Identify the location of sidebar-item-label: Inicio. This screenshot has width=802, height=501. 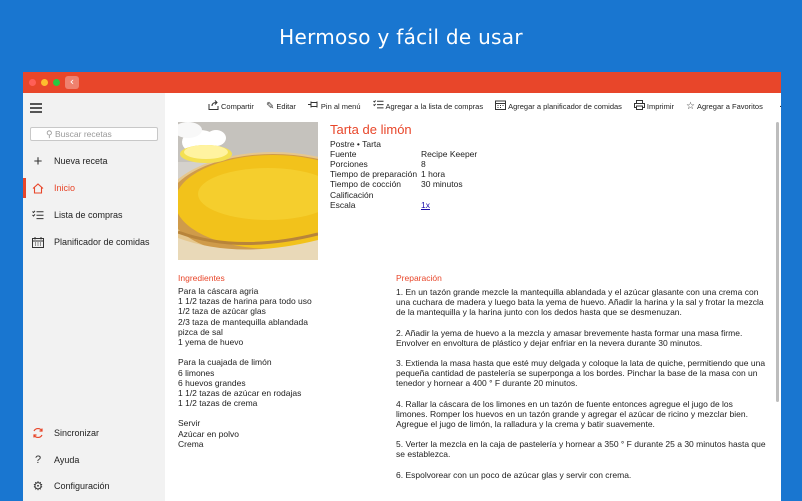
(65, 188).